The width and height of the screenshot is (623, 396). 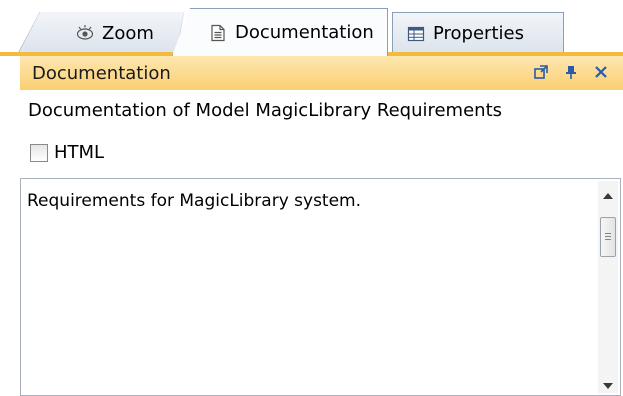 I want to click on panel-controls, so click(x=571, y=72).